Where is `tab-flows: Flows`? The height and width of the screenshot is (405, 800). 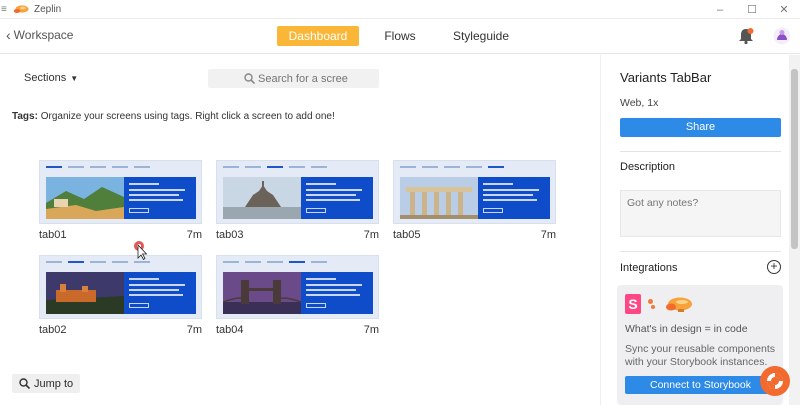
tab-flows: Flows is located at coordinates (400, 36).